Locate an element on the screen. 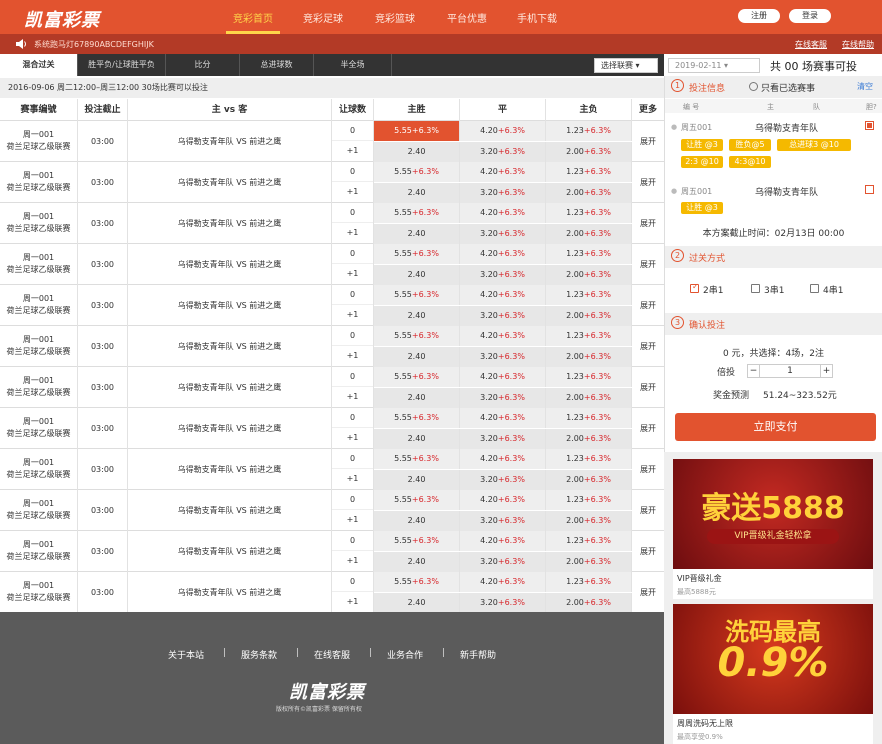  nav-home: 竞彩首页 is located at coordinates (253, 17).